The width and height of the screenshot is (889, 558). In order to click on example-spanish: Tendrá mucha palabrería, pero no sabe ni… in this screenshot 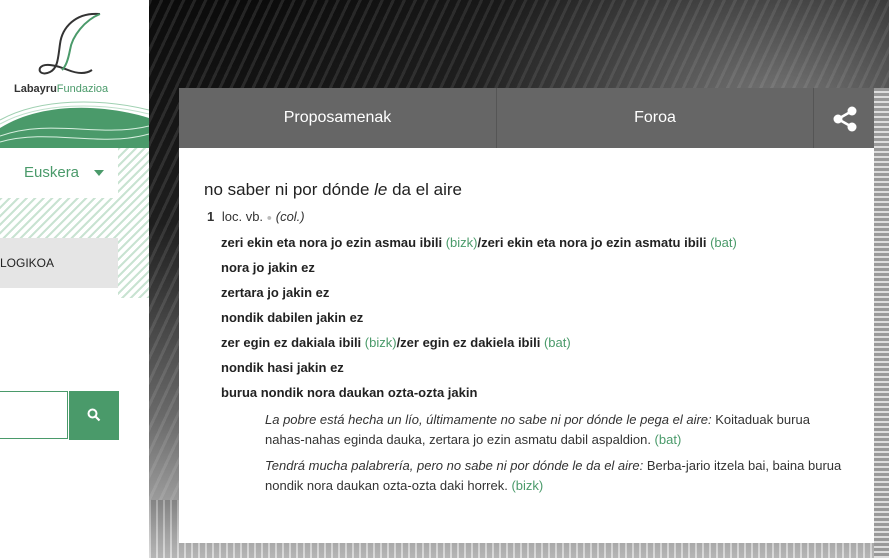, I will do `click(454, 465)`.